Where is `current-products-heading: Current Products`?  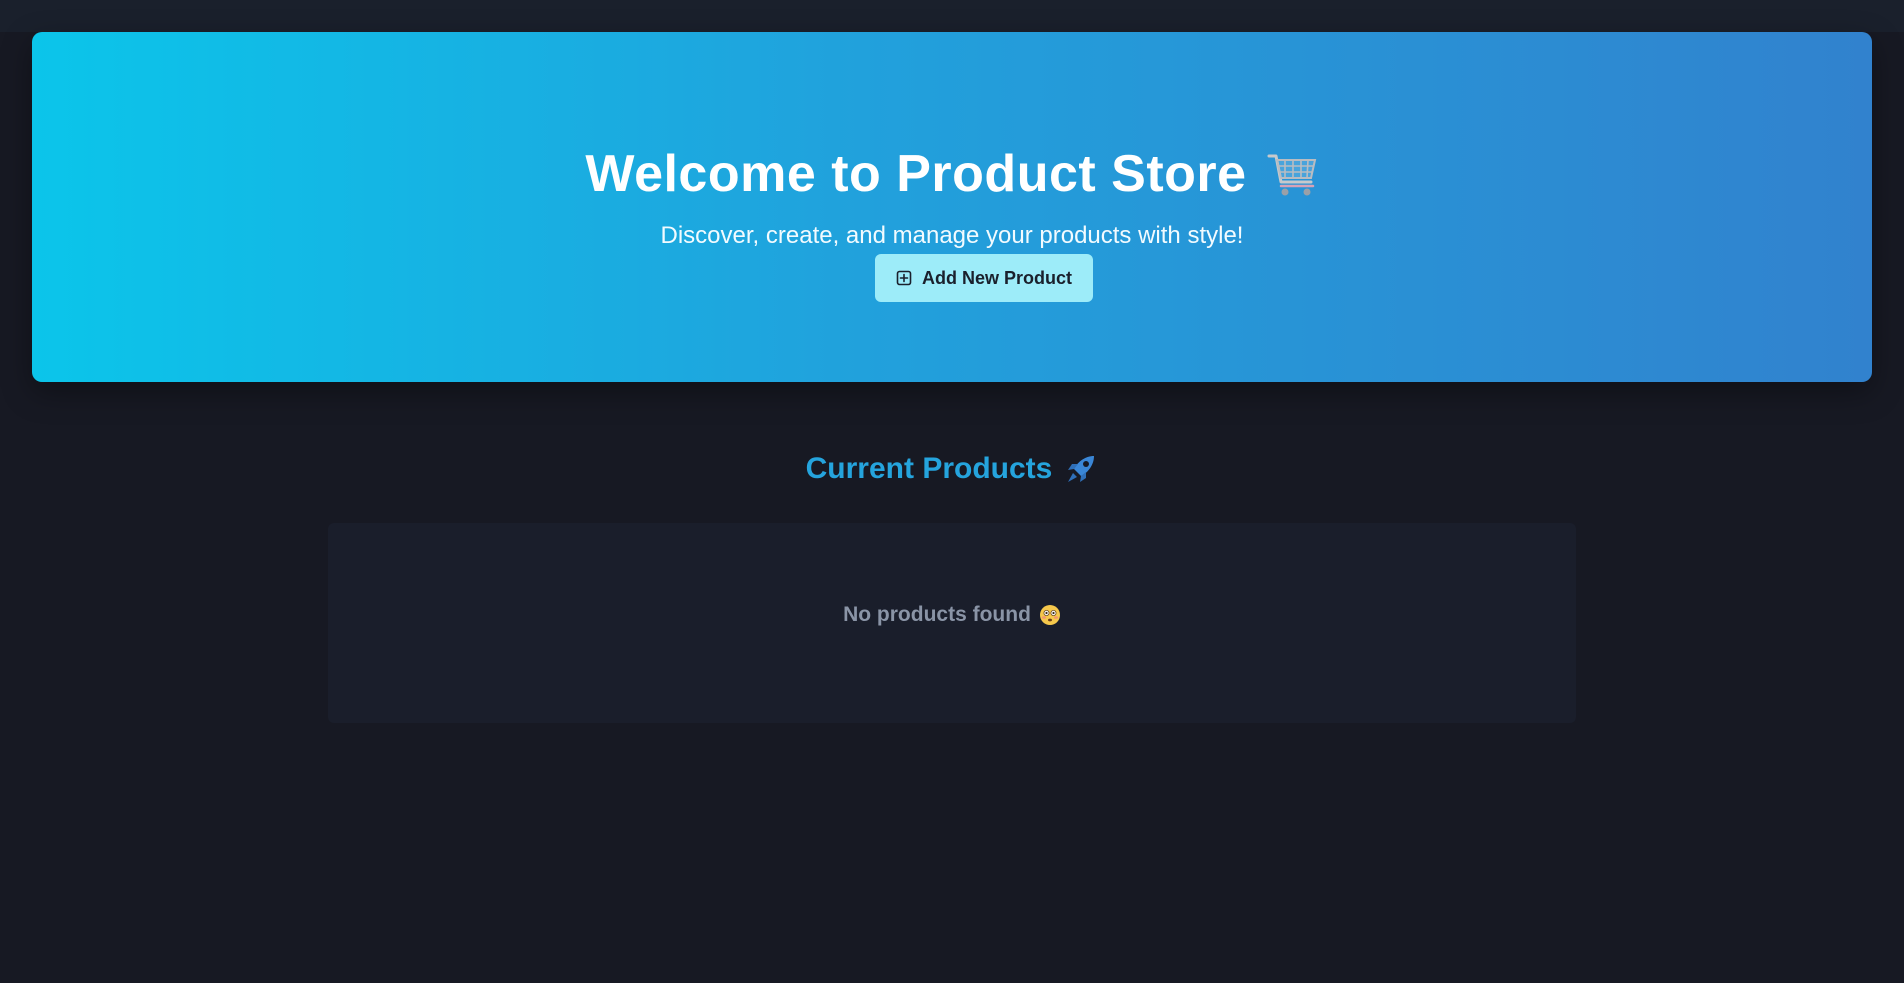
current-products-heading: Current Products is located at coordinates (952, 469).